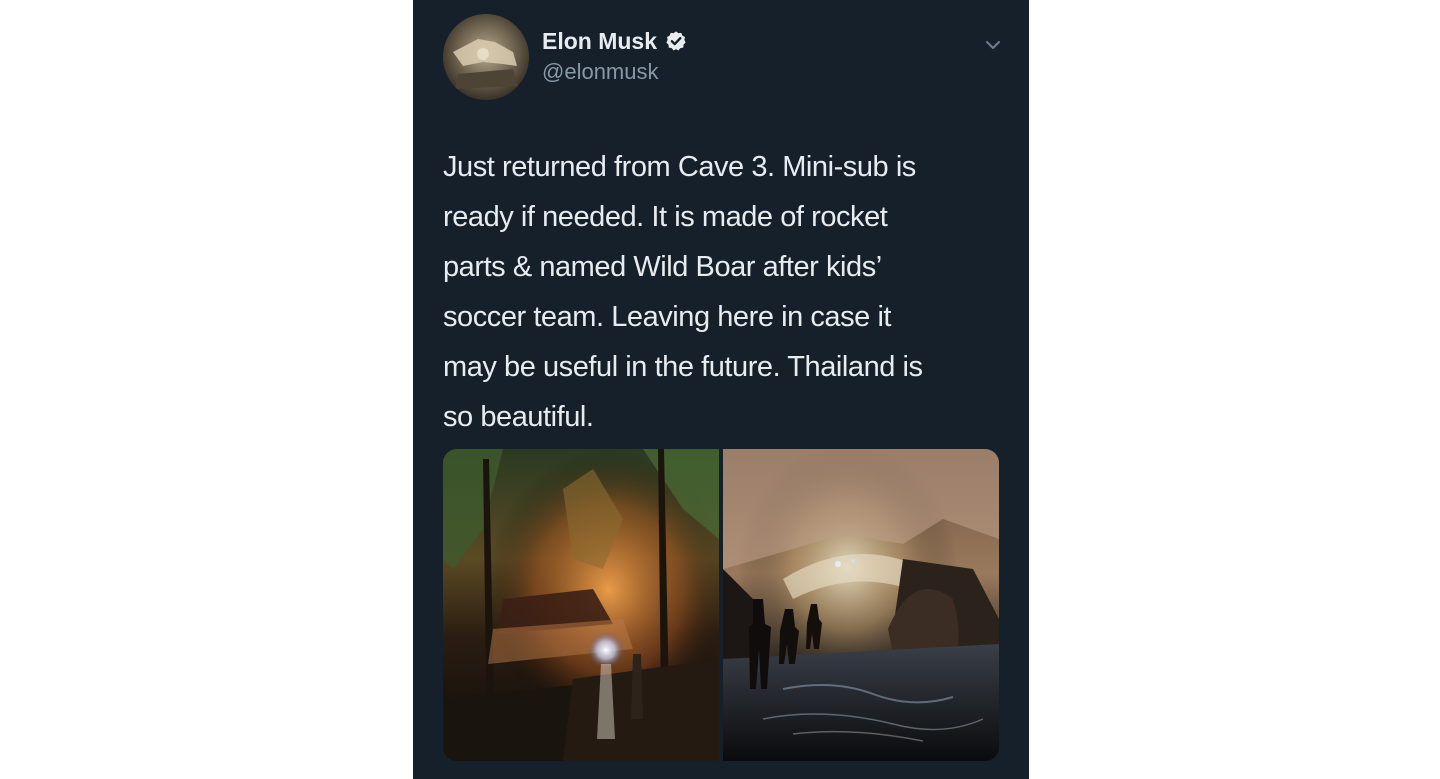  I want to click on jungle-night-photo, so click(581, 605).